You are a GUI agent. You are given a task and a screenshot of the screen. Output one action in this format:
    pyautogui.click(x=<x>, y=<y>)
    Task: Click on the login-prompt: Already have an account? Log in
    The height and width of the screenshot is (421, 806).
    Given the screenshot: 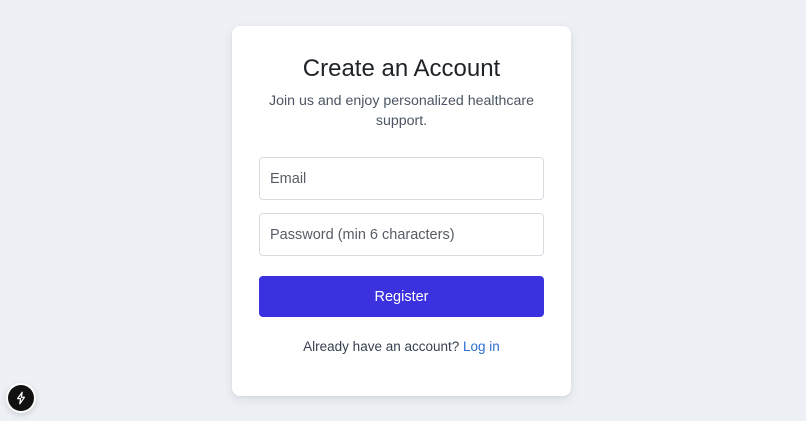 What is the action you would take?
    pyautogui.click(x=401, y=347)
    